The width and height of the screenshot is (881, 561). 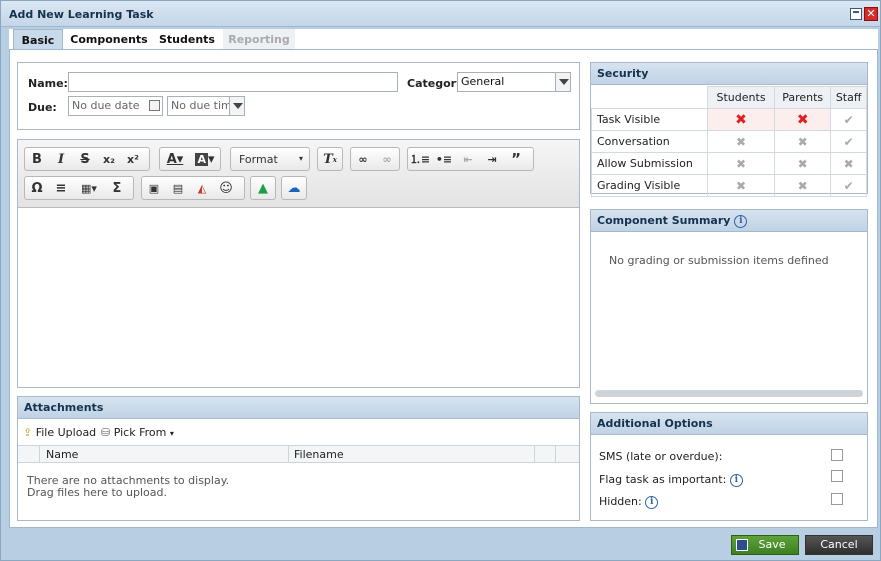 I want to click on flag-checkbox, so click(x=837, y=476).